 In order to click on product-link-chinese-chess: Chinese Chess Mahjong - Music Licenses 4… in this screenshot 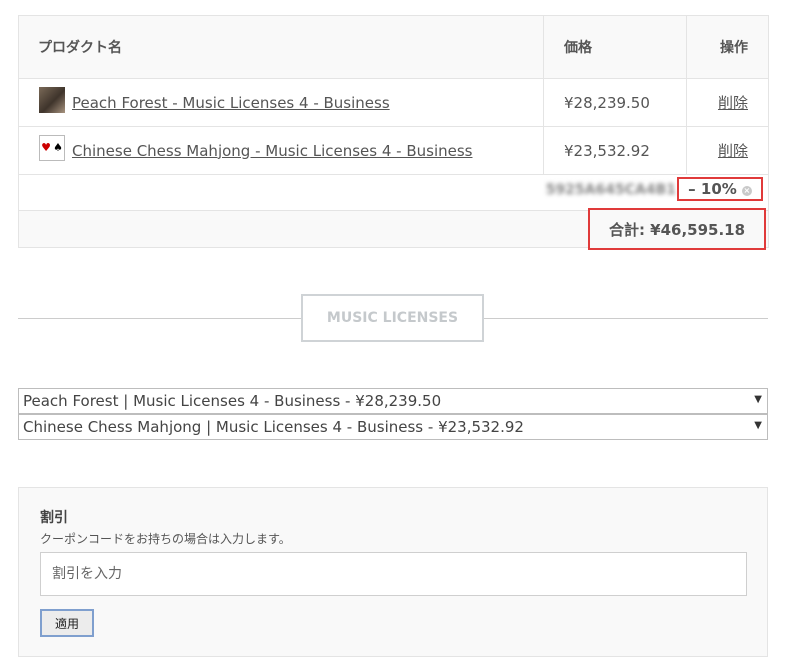, I will do `click(272, 151)`.